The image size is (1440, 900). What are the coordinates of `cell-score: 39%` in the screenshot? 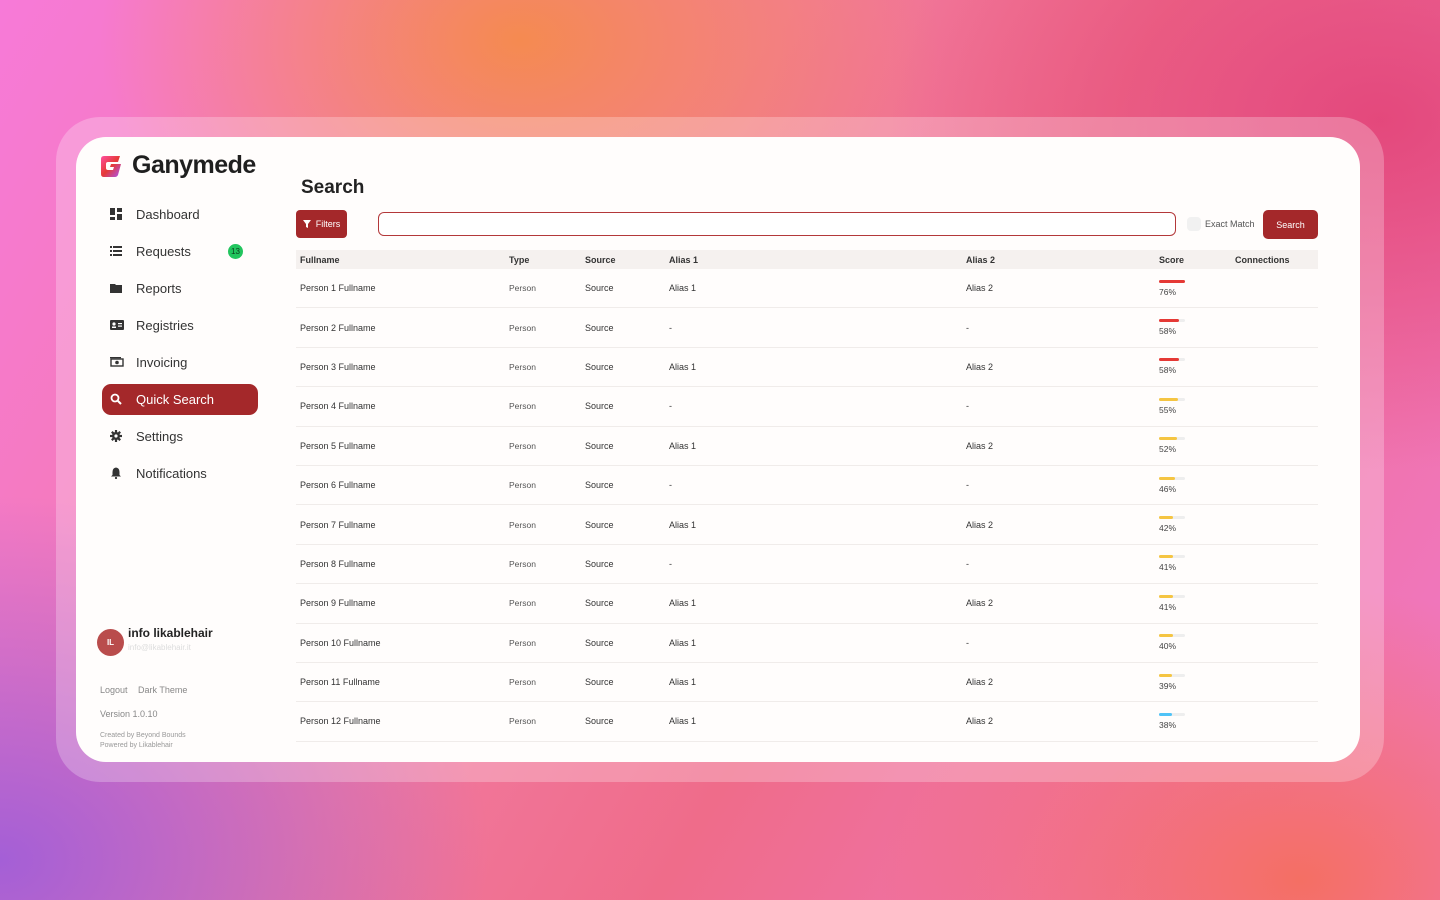 It's located at (1193, 682).